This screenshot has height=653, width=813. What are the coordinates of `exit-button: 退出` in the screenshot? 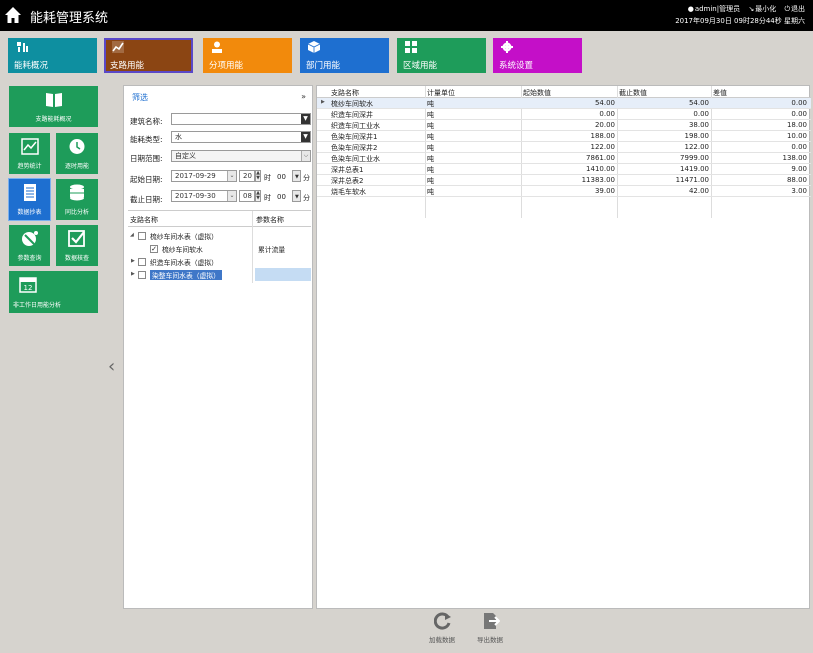 It's located at (798, 9).